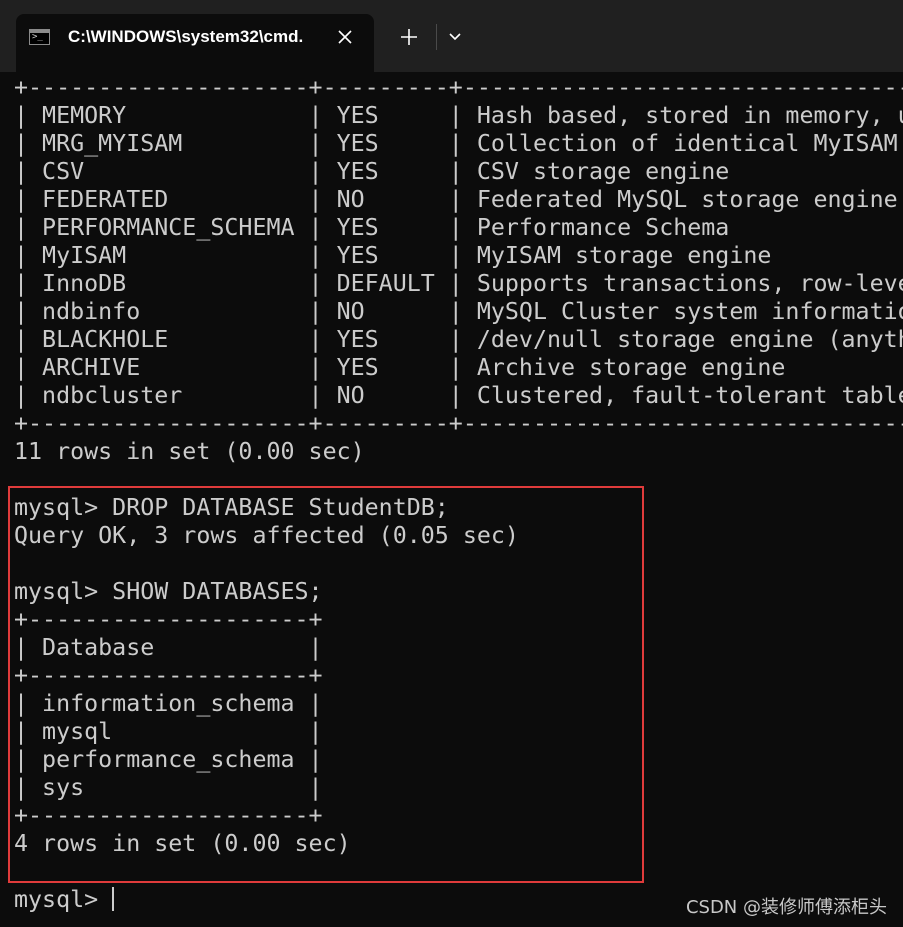  I want to click on terminal-line: | ARCHIVE | YES | Archive storage engine, so click(400, 367).